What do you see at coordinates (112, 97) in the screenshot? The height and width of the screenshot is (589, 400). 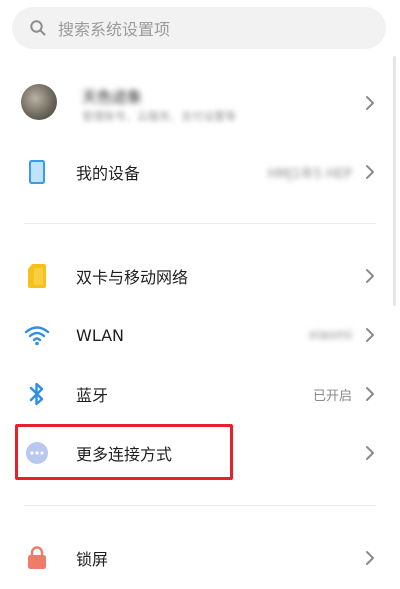 I see `account-name: 天色迹象` at bounding box center [112, 97].